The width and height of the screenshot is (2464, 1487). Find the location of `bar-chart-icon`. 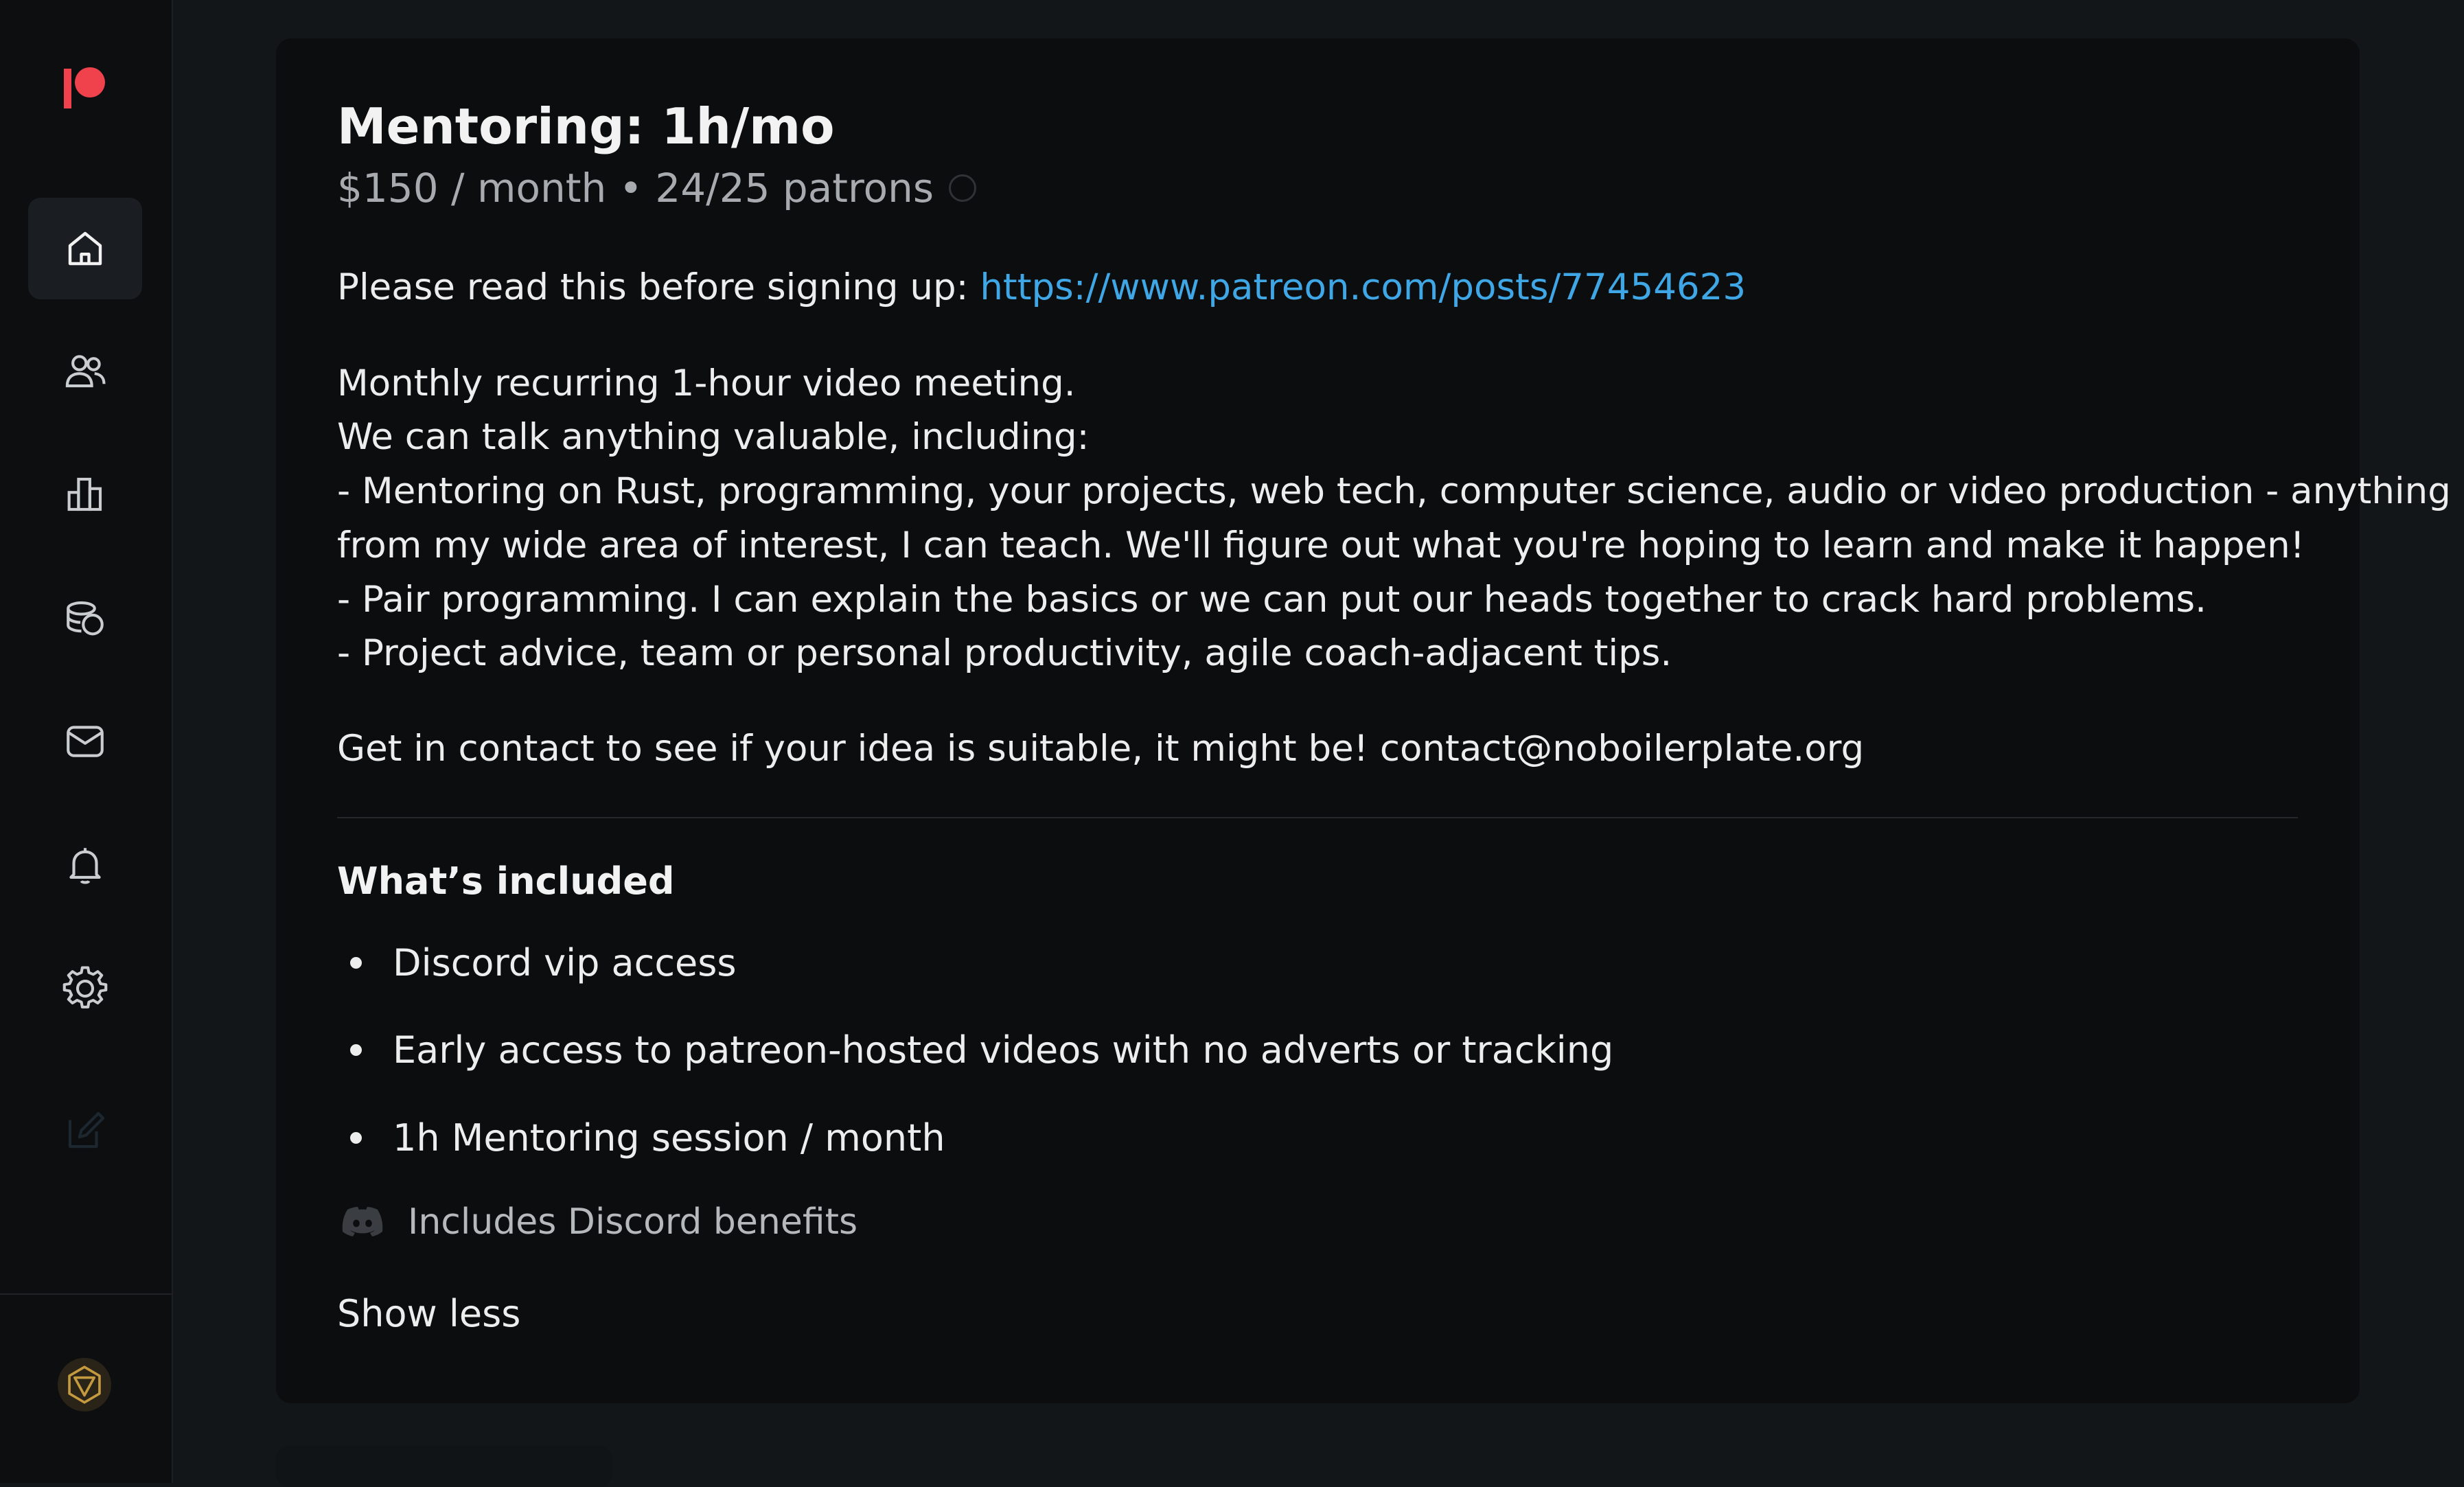

bar-chart-icon is located at coordinates (85, 494).